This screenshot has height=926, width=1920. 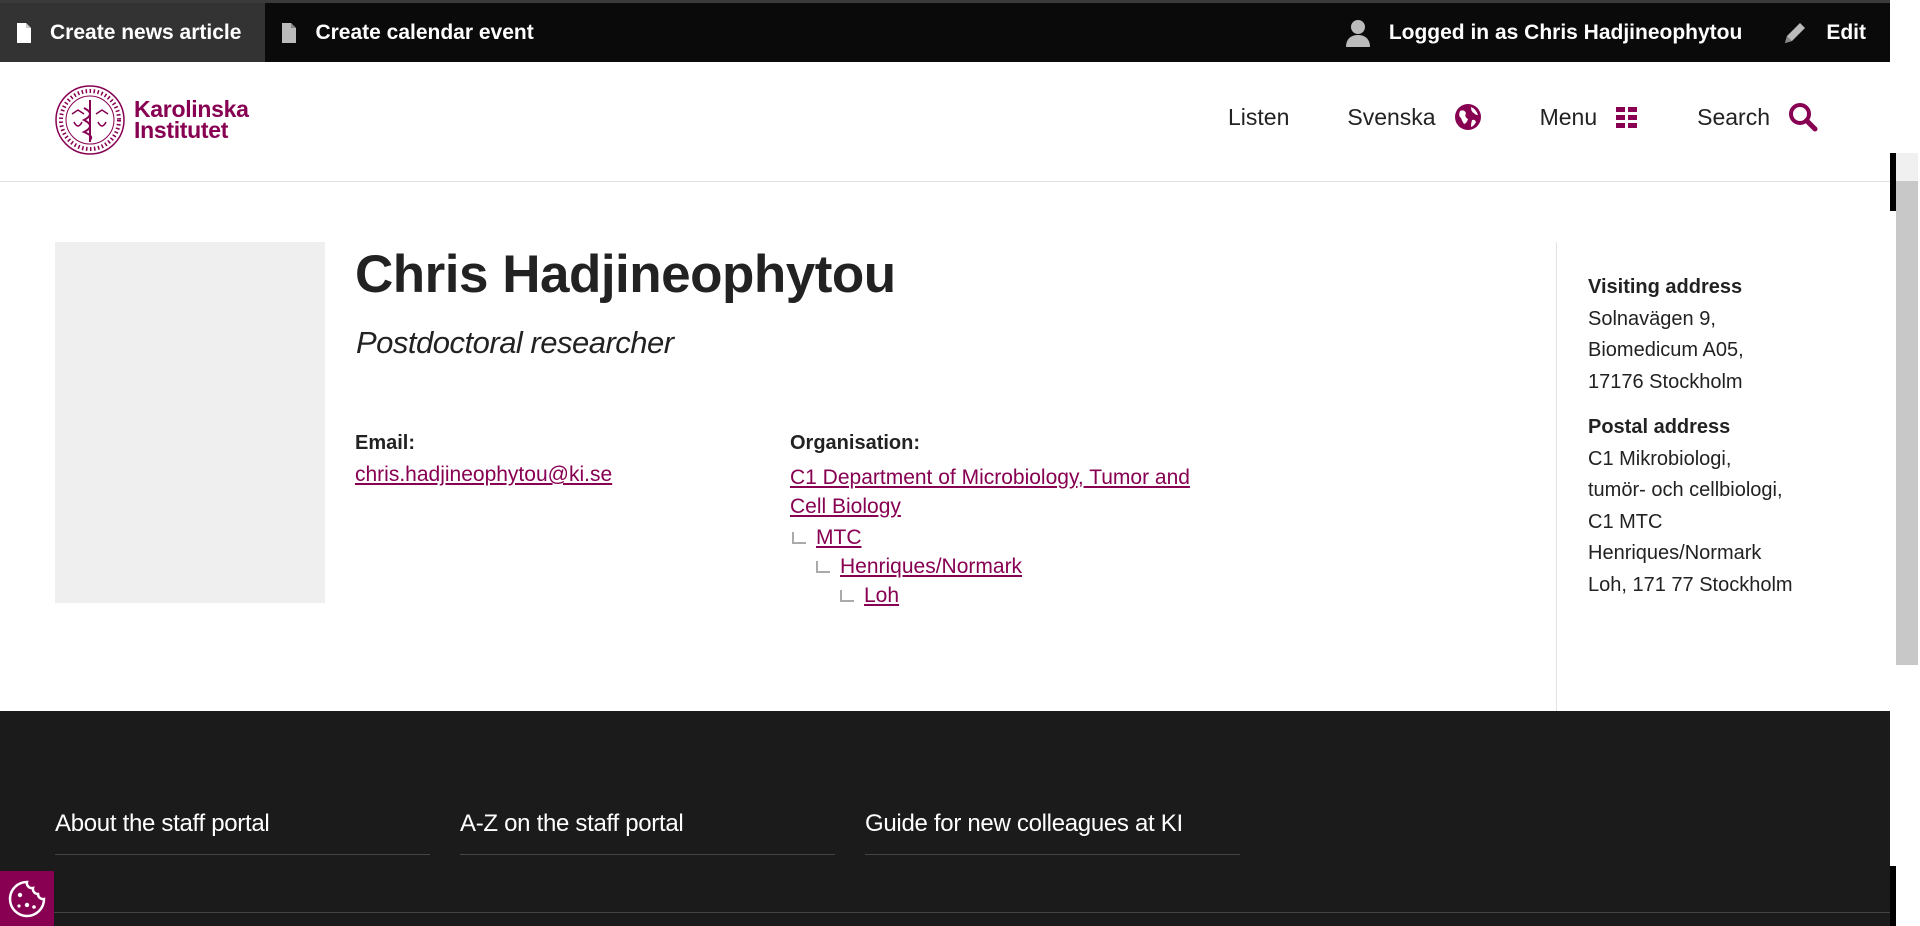 What do you see at coordinates (1005, 593) in the screenshot?
I see `org-tree-row: Loh` at bounding box center [1005, 593].